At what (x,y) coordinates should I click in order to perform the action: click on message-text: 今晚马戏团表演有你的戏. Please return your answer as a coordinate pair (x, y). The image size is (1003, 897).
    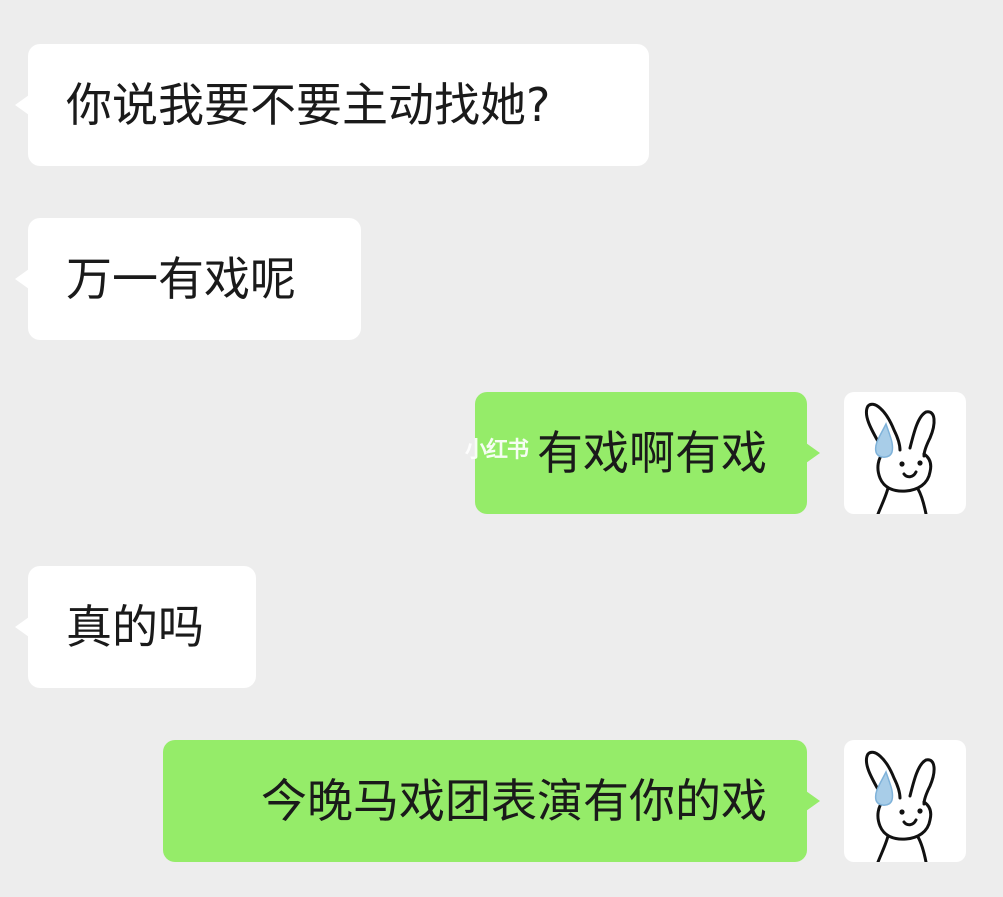
    Looking at the image, I should click on (514, 801).